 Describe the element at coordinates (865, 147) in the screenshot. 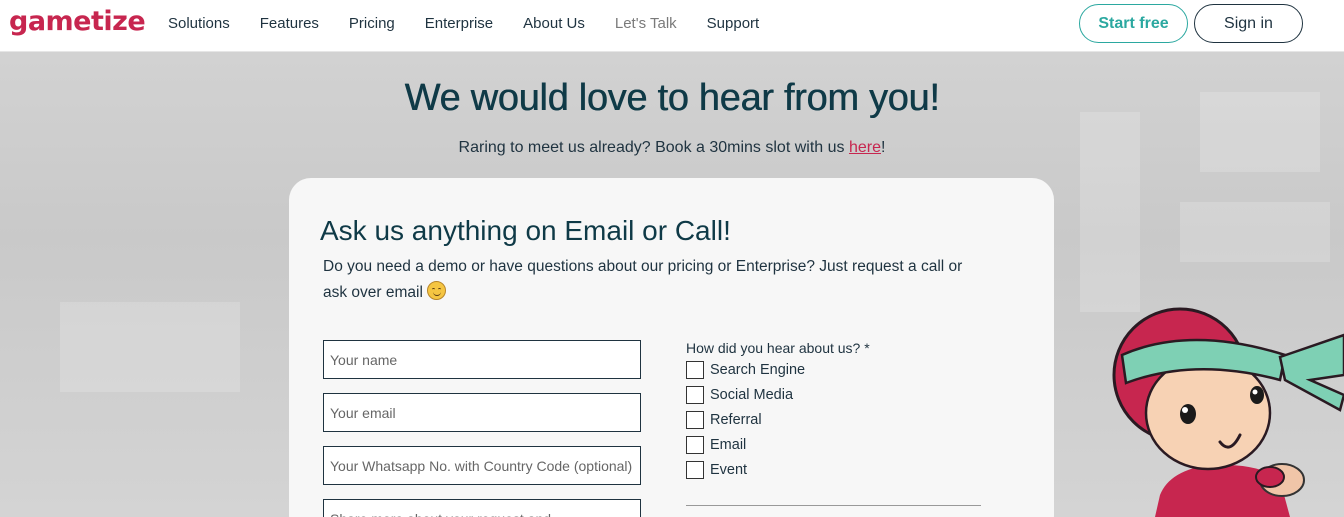

I see `book-slot-link: here` at that location.